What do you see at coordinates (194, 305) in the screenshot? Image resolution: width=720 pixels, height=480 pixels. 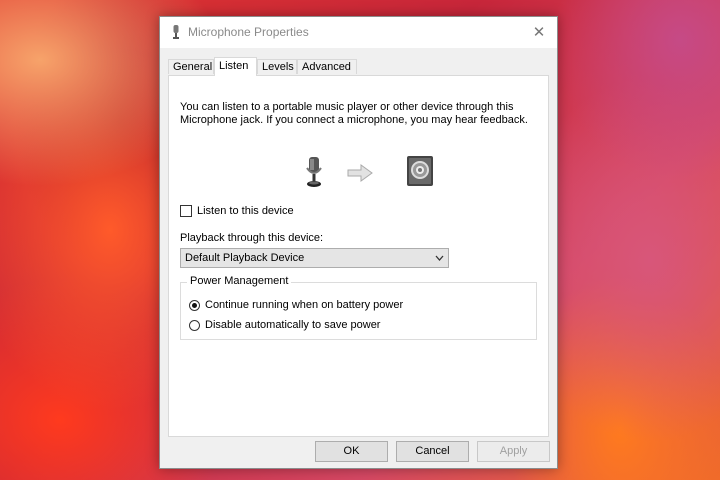 I see `continue-running-radio` at bounding box center [194, 305].